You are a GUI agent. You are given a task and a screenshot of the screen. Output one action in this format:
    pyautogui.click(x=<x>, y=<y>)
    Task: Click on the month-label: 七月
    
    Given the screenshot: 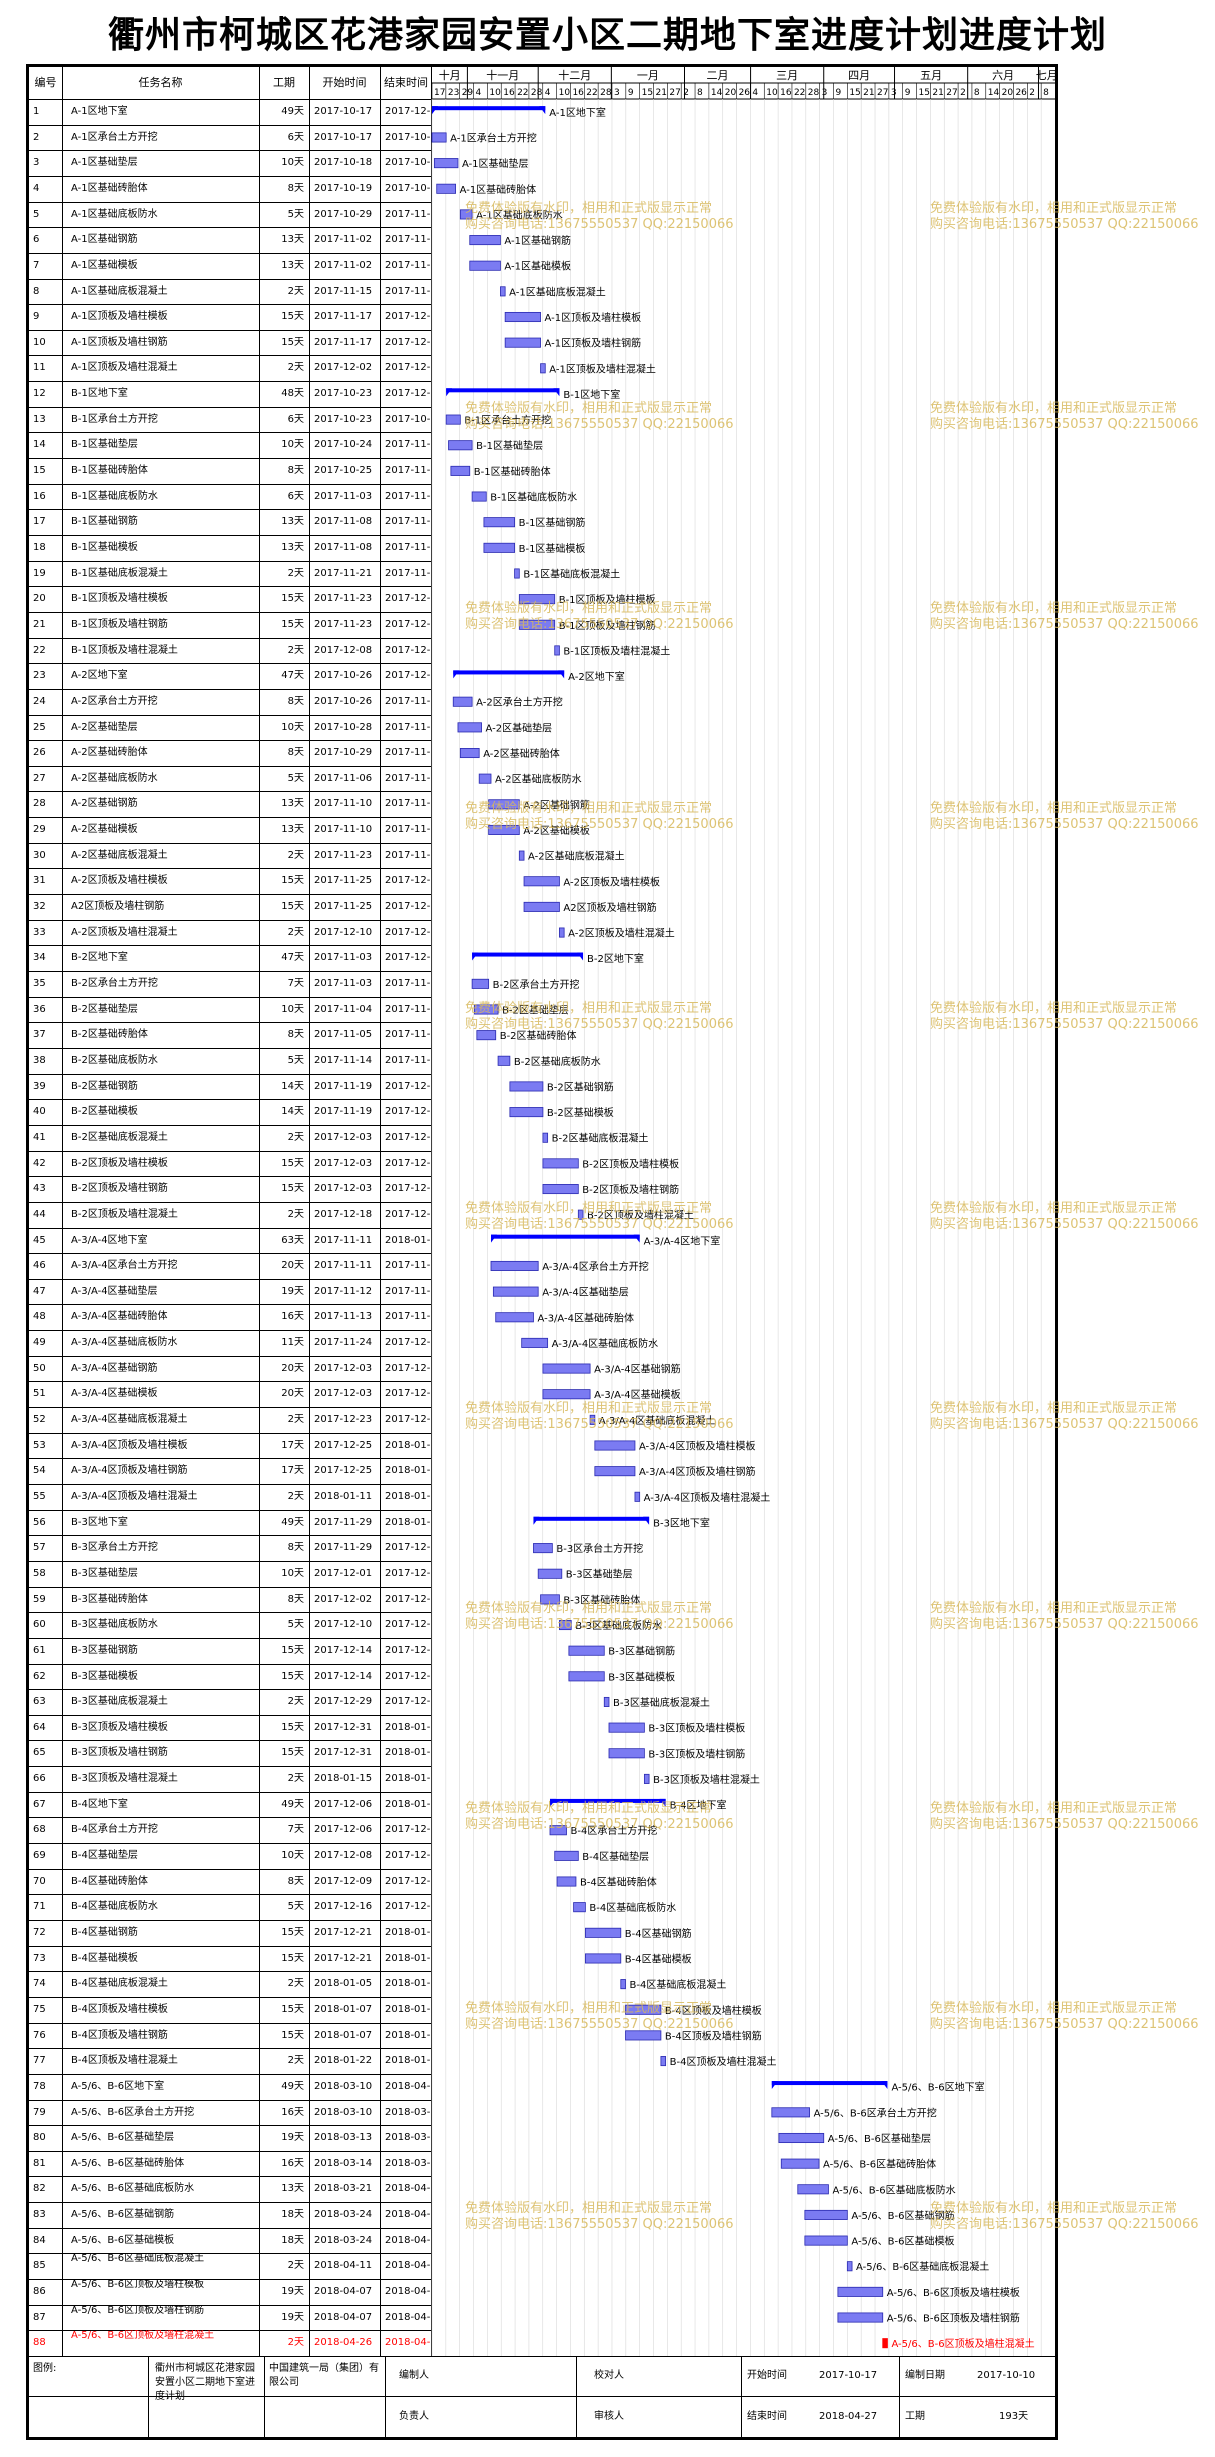 What is the action you would take?
    pyautogui.click(x=1047, y=75)
    